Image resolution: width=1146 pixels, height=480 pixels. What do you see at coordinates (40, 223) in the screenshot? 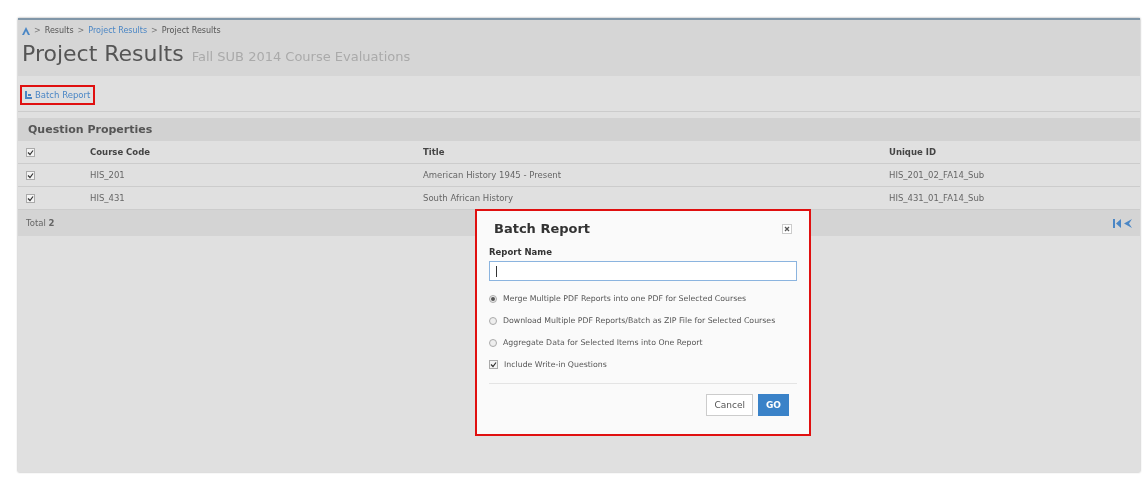
I see `total-count: Total 2` at bounding box center [40, 223].